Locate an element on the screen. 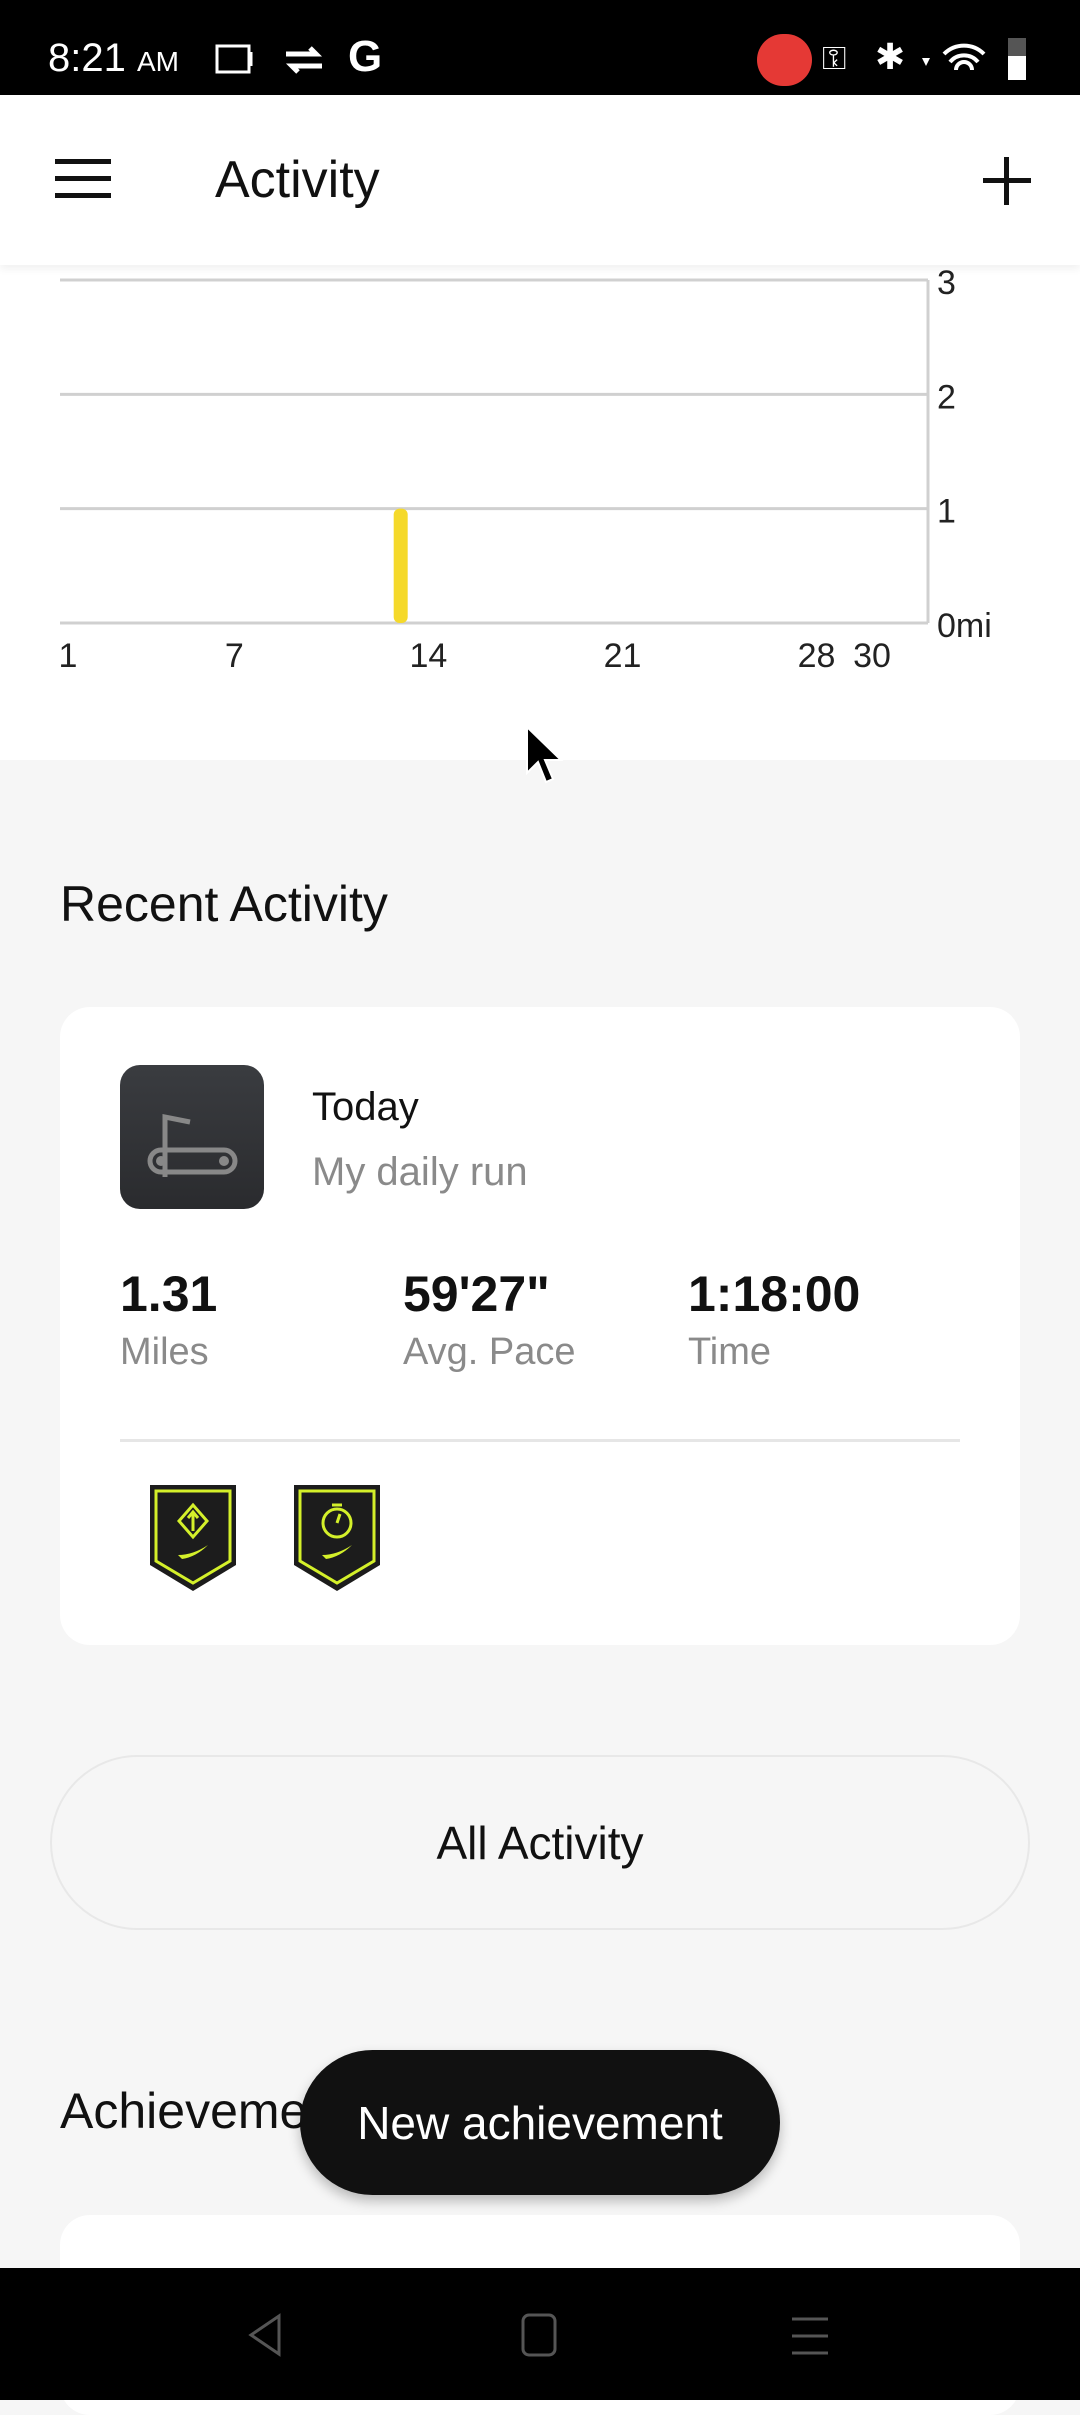 The height and width of the screenshot is (2415, 1080). y-tick-label: 1 is located at coordinates (946, 512).